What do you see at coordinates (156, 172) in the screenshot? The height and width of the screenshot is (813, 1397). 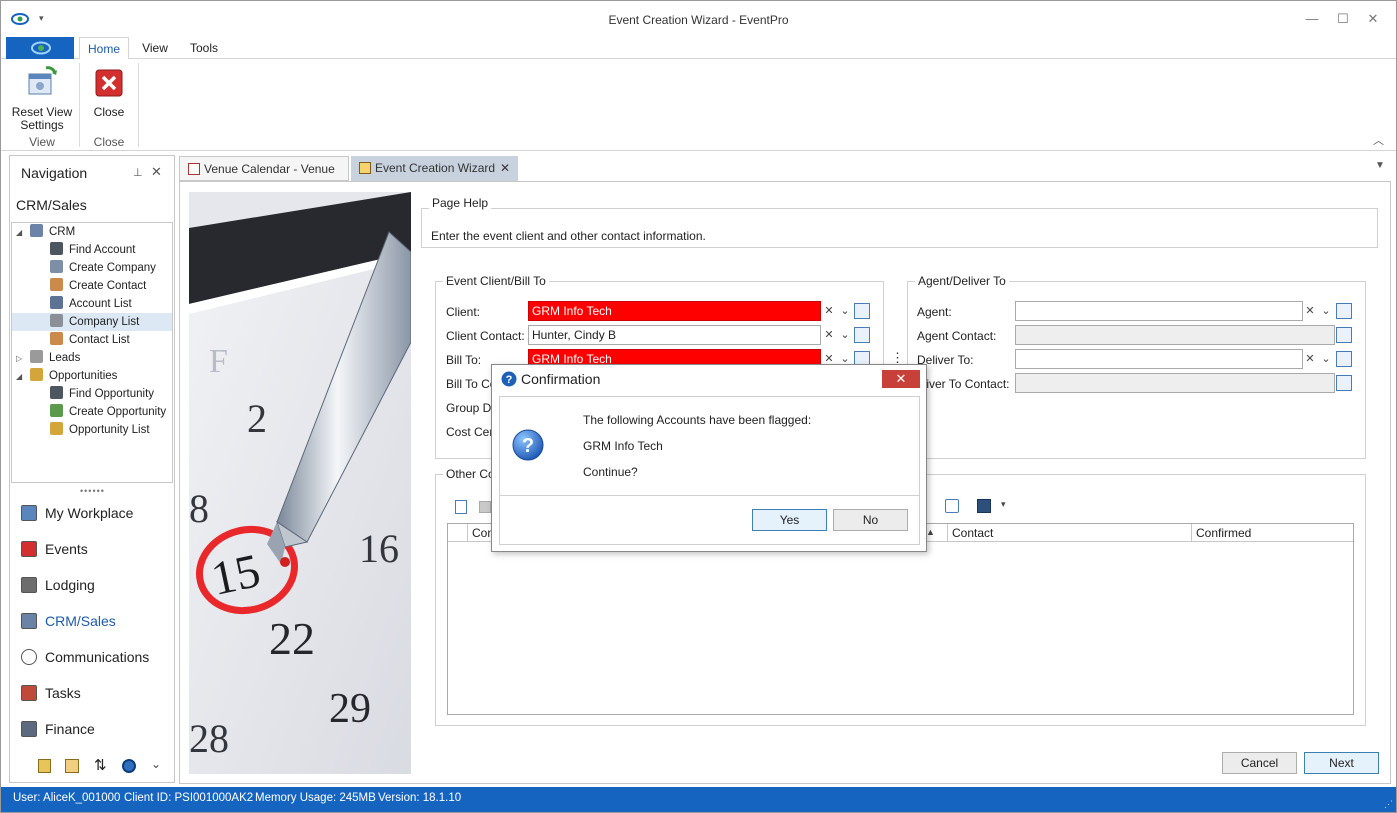 I see `close-panel-icon: ✕` at bounding box center [156, 172].